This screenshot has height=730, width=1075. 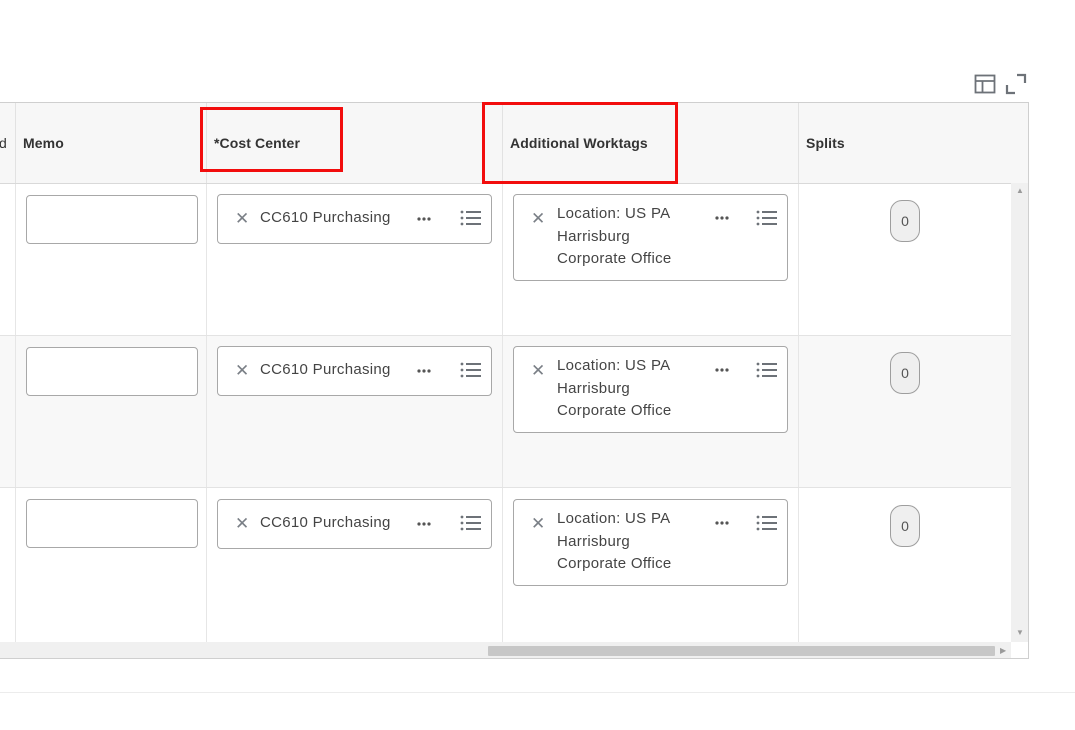 I want to click on column-header-memo-label: Memo, so click(x=43, y=143).